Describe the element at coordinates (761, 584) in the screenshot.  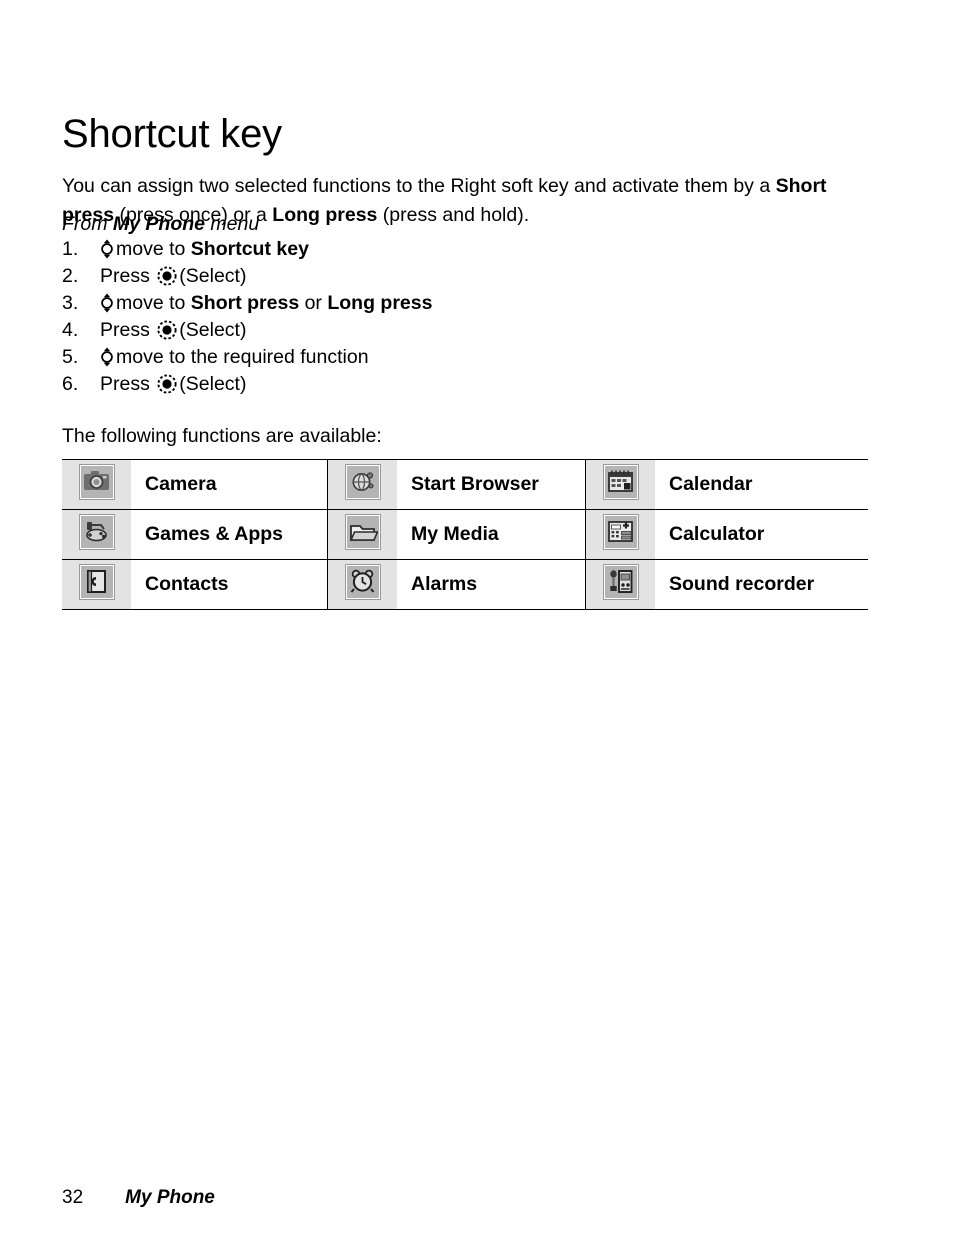
I see `function-label-sound-recorder: Sound recorder` at that location.